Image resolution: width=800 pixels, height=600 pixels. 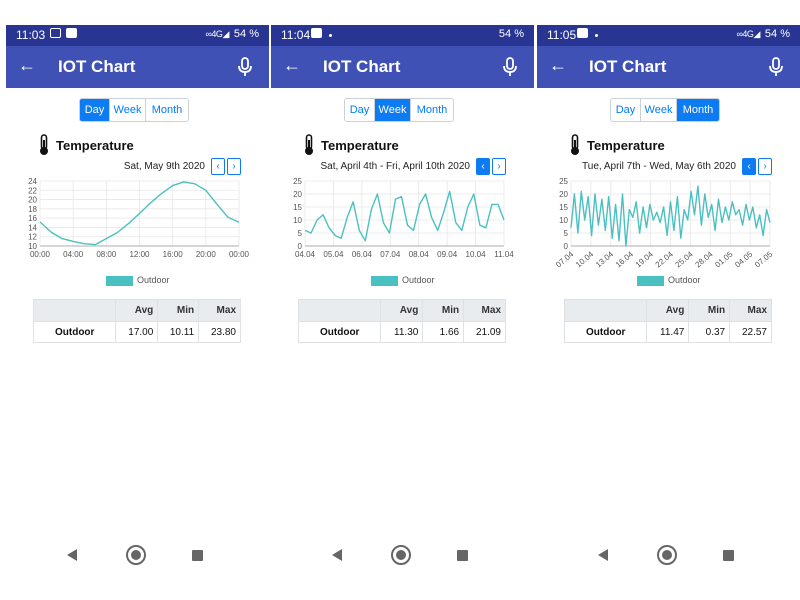 I want to click on notification-dot-icon, so click(x=330, y=35).